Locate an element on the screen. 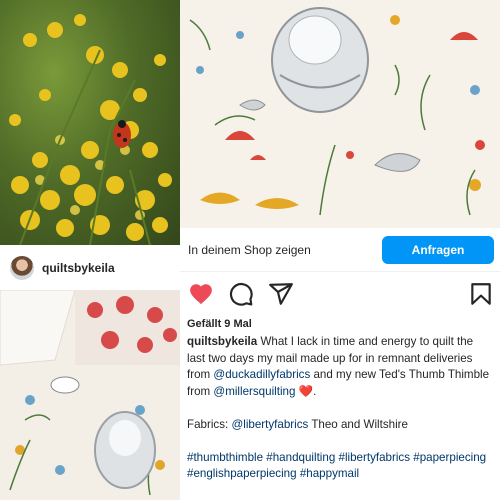 The image size is (500, 500). left-post-header: quiltsbykeila is located at coordinates (90, 267).